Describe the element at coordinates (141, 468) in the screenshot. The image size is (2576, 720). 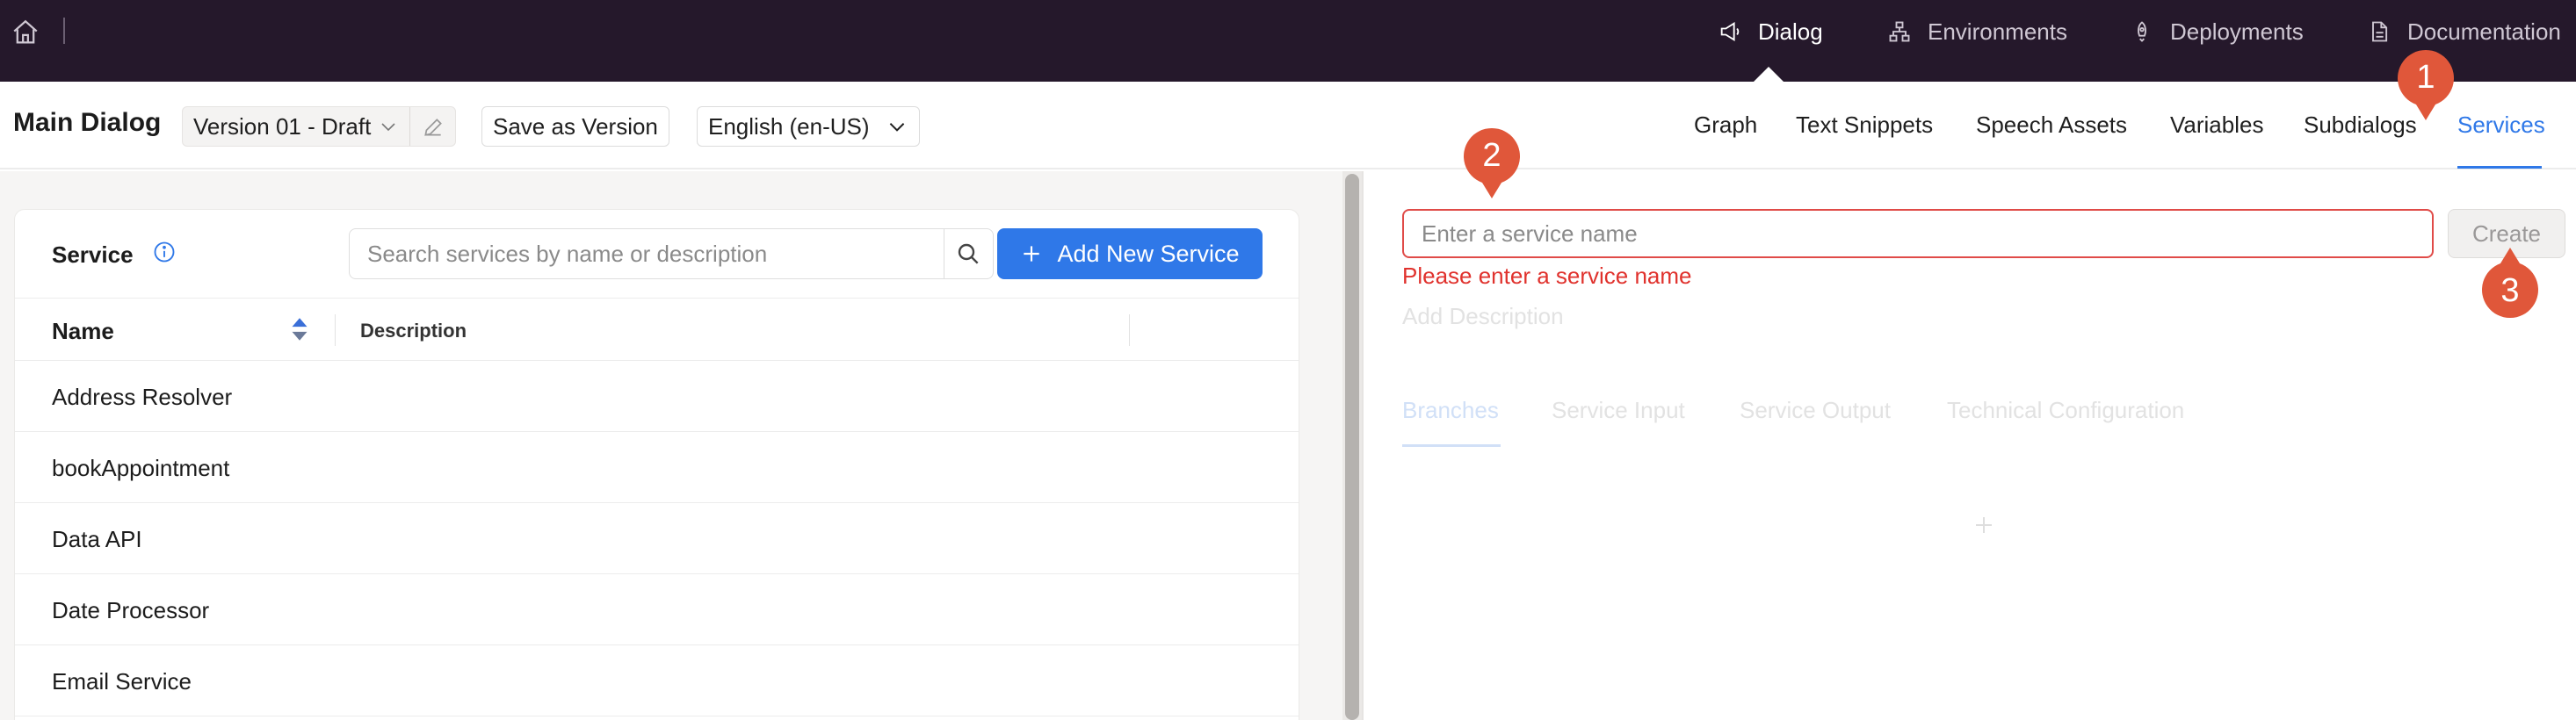
I see `service-name: bookAppointment` at that location.